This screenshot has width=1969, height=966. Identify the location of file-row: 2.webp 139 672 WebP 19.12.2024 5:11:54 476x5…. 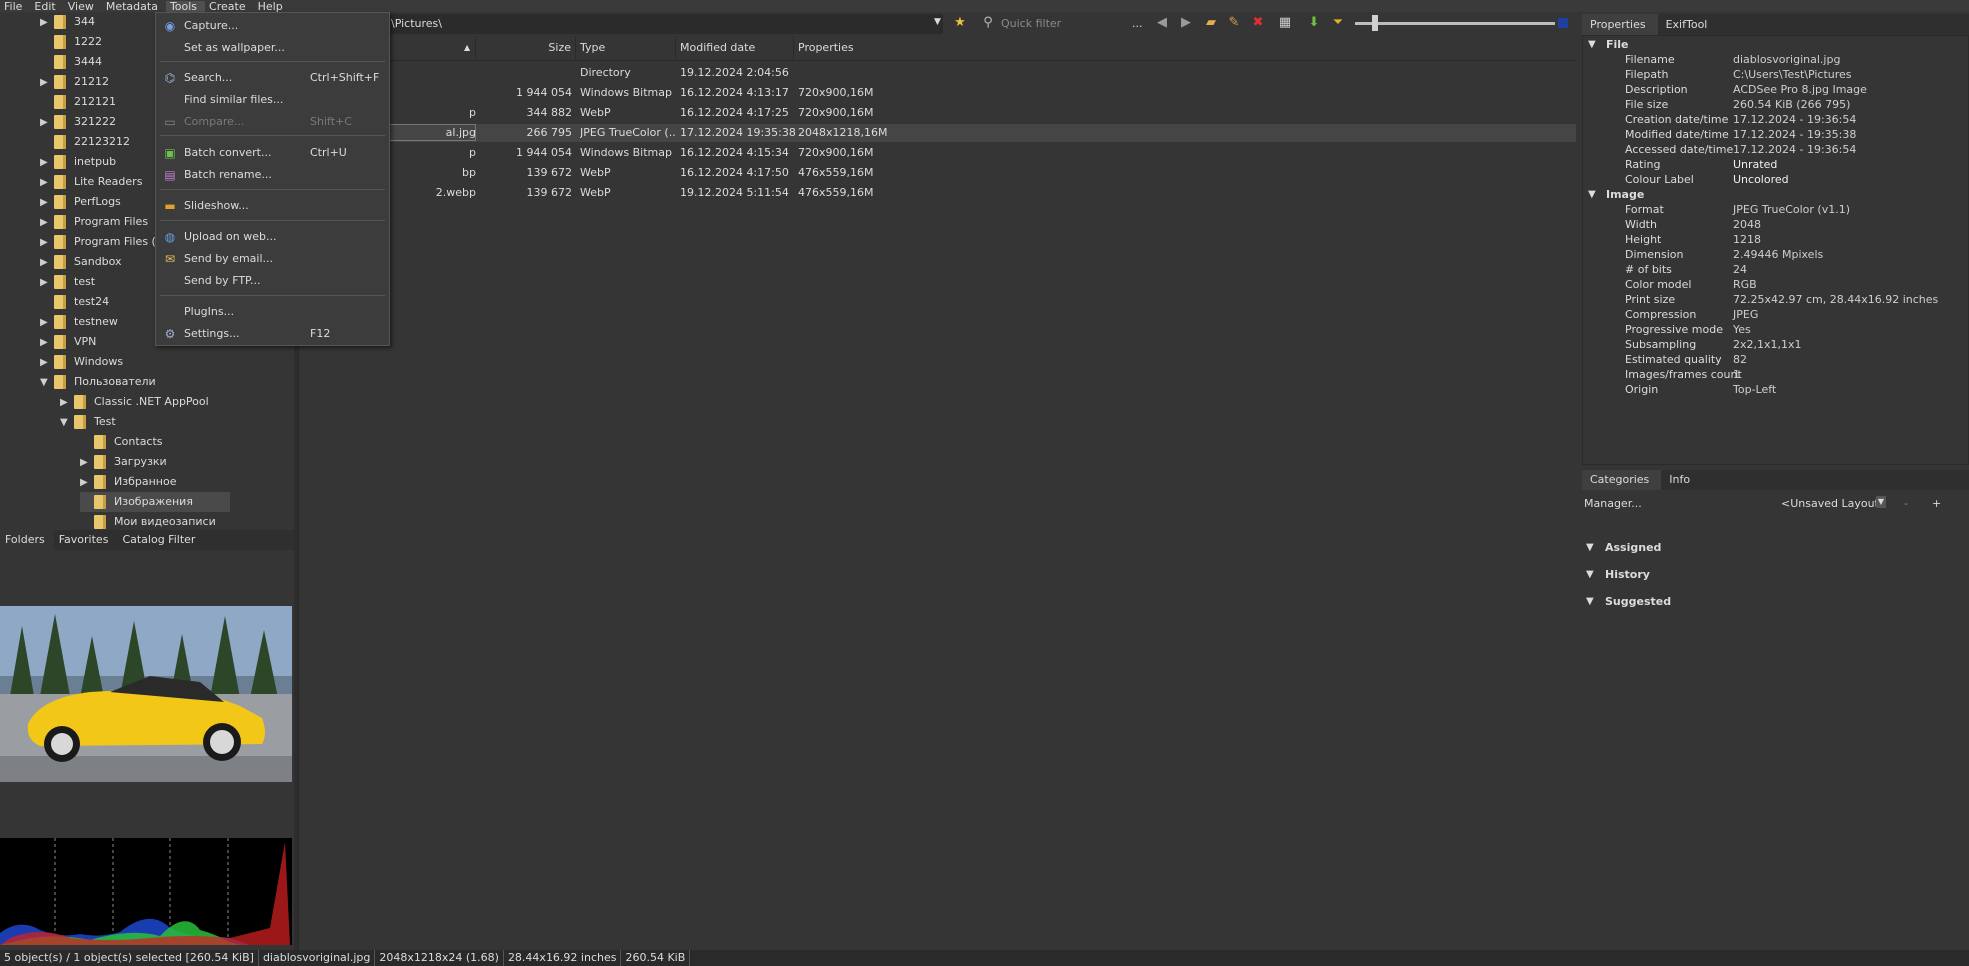
(937, 193).